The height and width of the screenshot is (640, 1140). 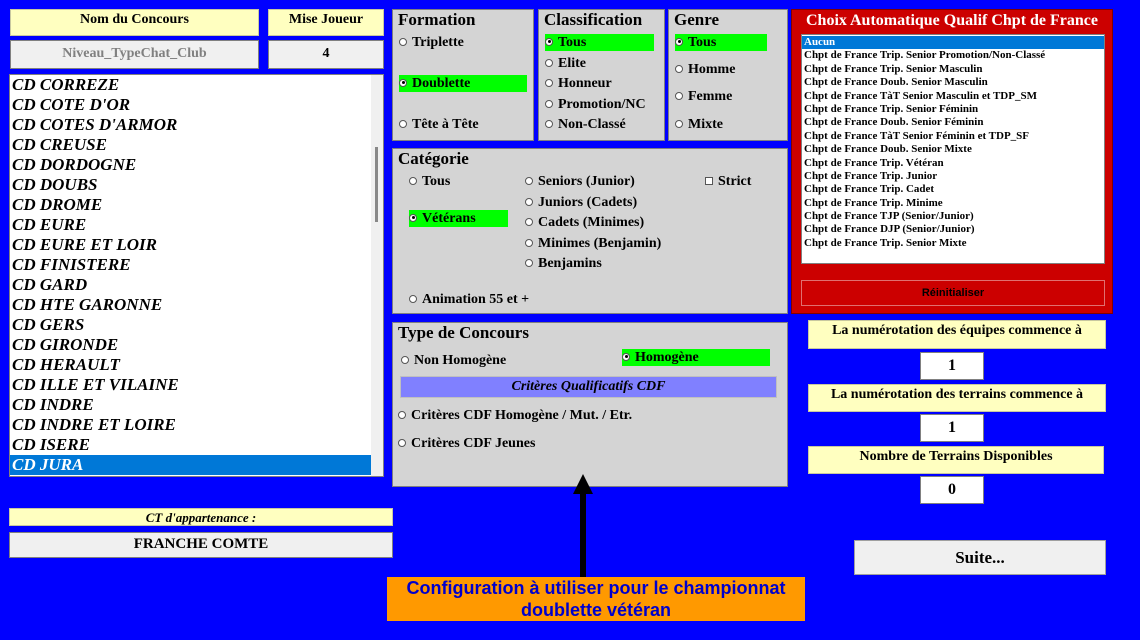 I want to click on cd-list-scrollbar, so click(x=377, y=275).